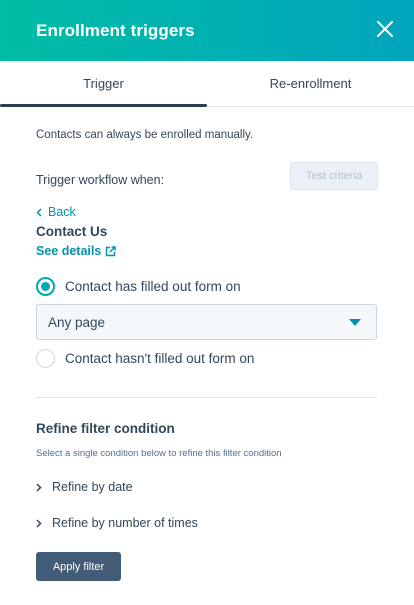 Image resolution: width=414 pixels, height=605 pixels. What do you see at coordinates (153, 286) in the screenshot?
I see `radio-filled-out-label: Contact has filled out form on` at bounding box center [153, 286].